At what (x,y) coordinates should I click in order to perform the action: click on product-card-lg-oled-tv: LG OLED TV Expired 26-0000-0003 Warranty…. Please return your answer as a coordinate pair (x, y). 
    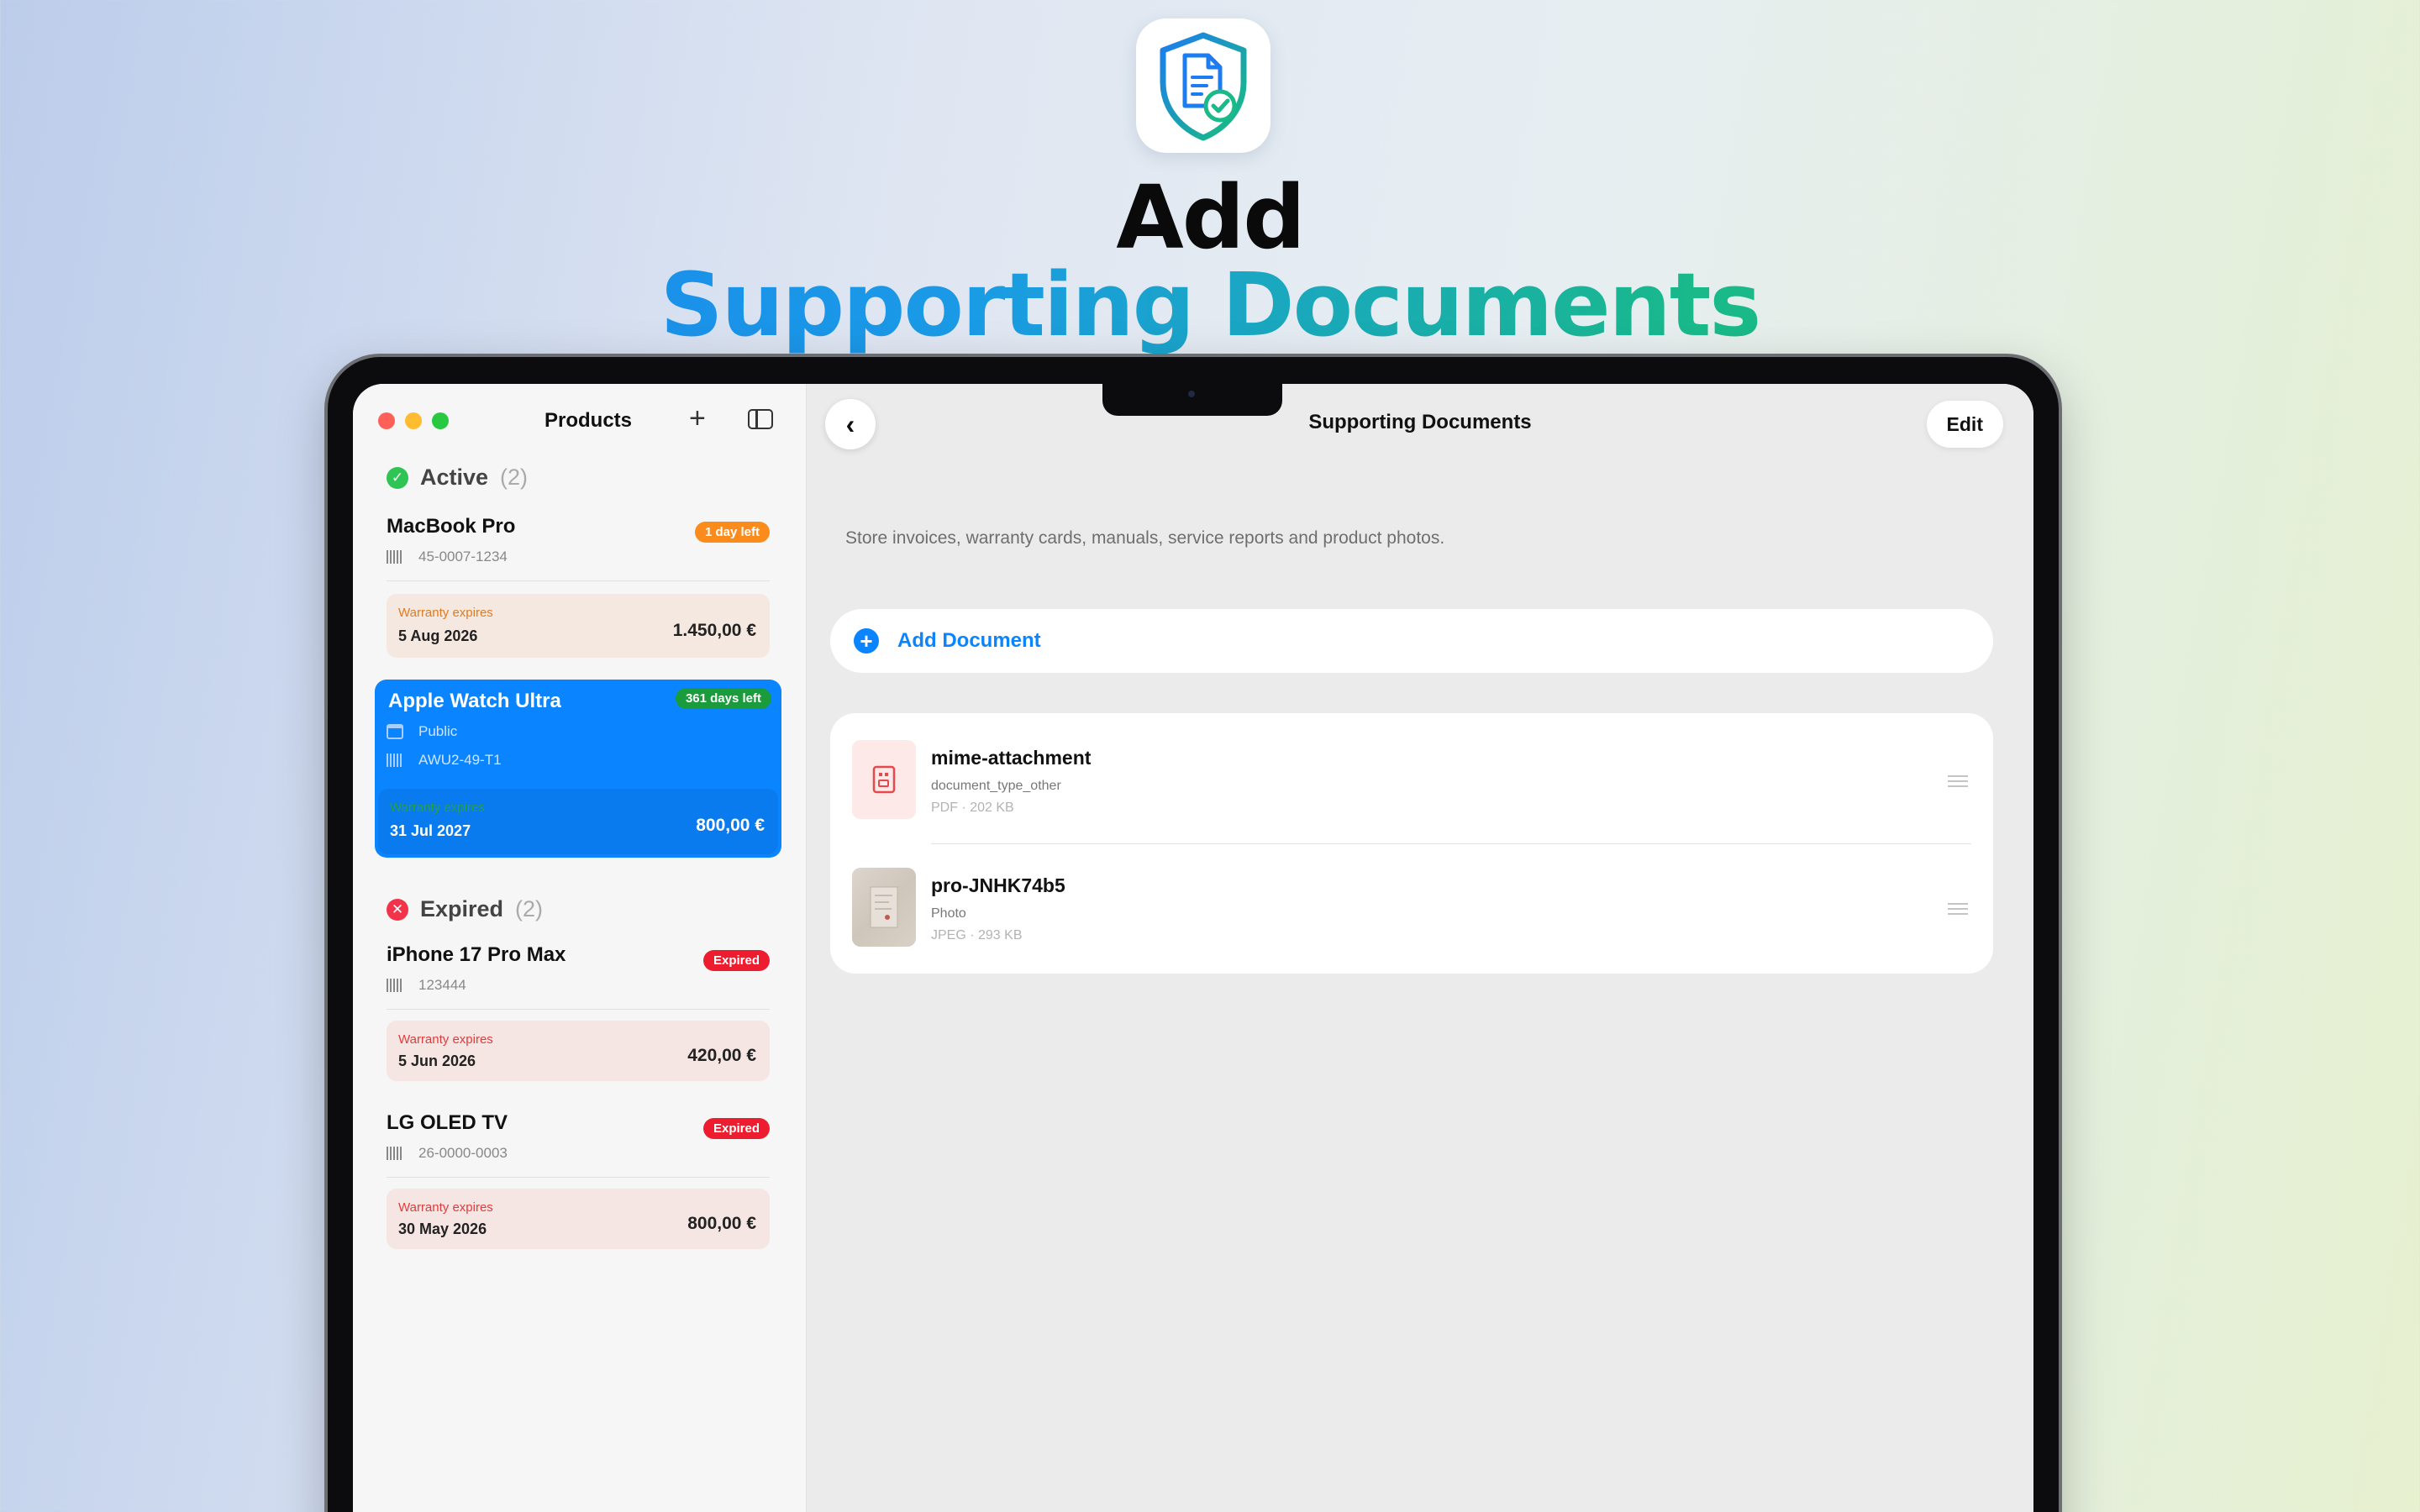
    Looking at the image, I should click on (578, 1187).